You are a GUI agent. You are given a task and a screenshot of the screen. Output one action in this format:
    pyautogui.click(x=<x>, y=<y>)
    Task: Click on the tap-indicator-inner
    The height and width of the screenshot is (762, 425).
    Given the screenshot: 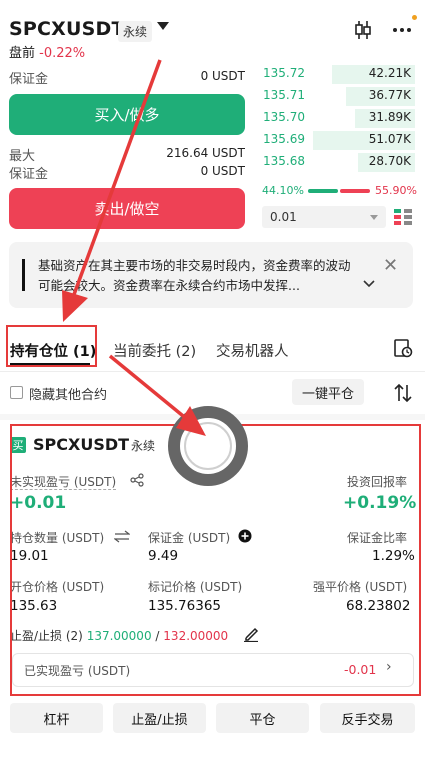 What is the action you would take?
    pyautogui.click(x=208, y=446)
    